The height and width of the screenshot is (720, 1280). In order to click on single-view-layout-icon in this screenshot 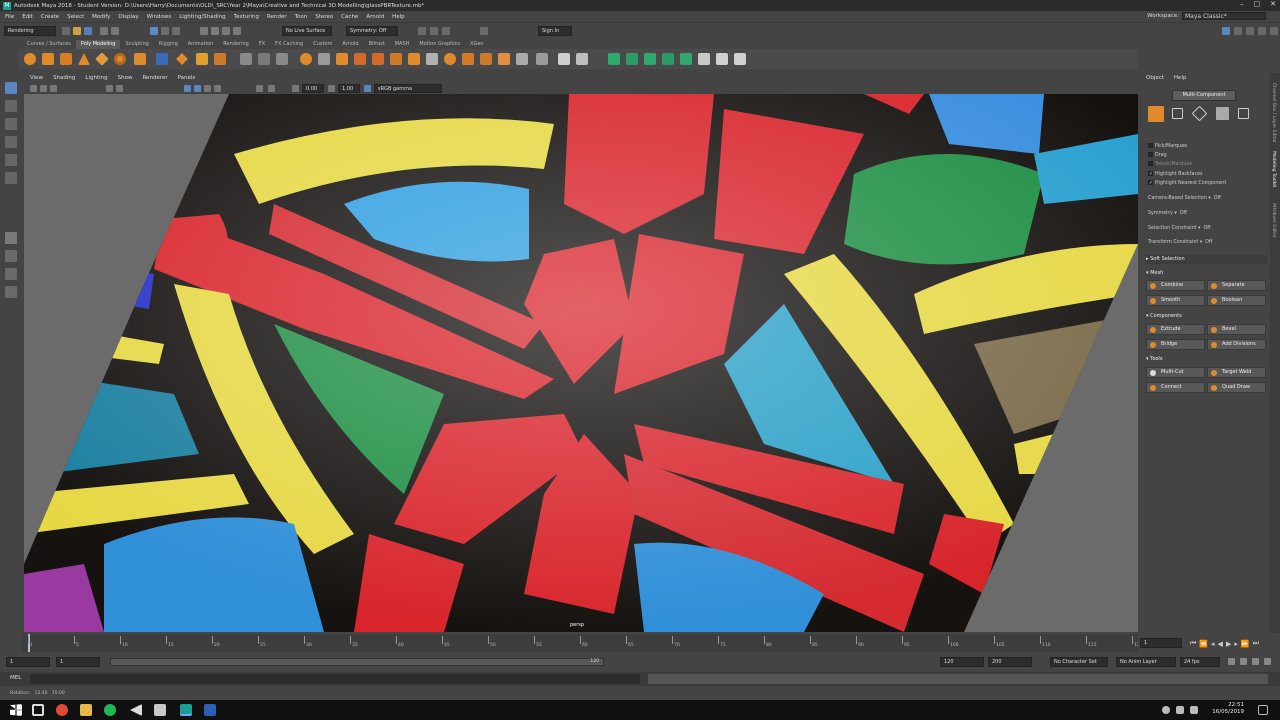, I will do `click(11, 238)`.